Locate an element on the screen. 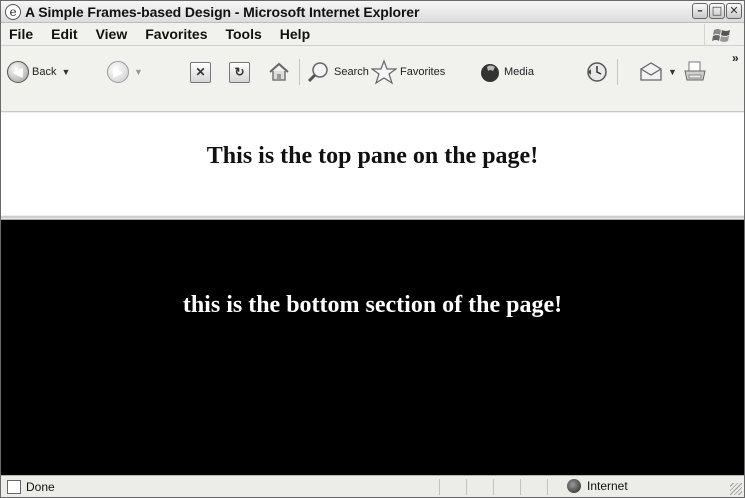  stop-button: ✕ is located at coordinates (200, 72).